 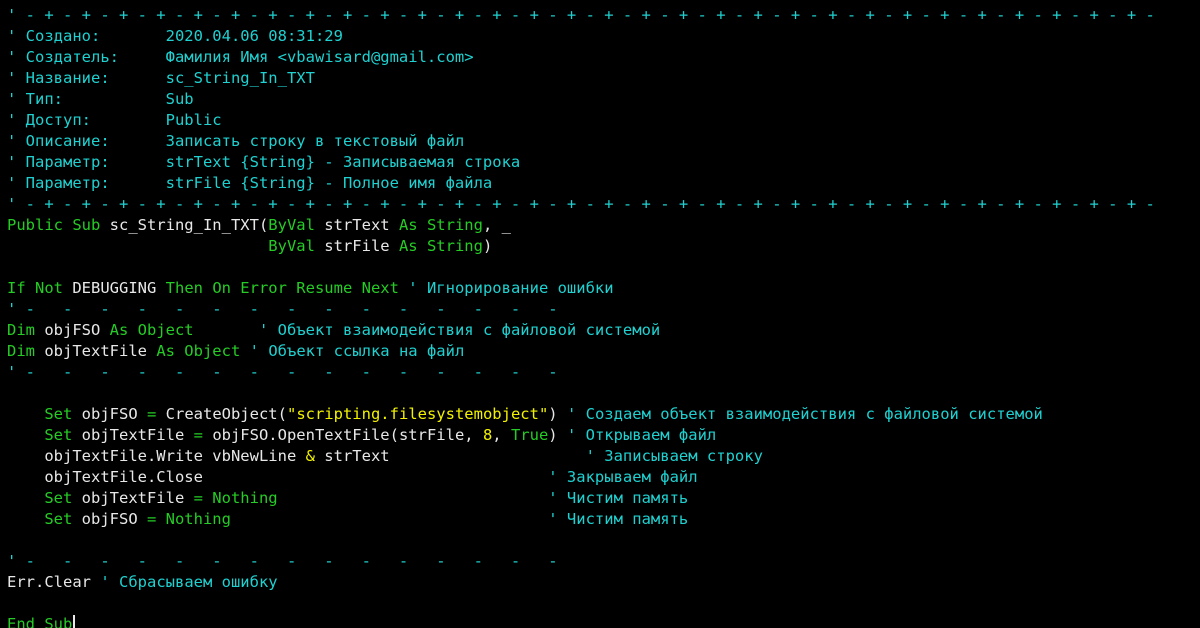 What do you see at coordinates (40, 288) in the screenshot?
I see `keyword-token: If Not` at bounding box center [40, 288].